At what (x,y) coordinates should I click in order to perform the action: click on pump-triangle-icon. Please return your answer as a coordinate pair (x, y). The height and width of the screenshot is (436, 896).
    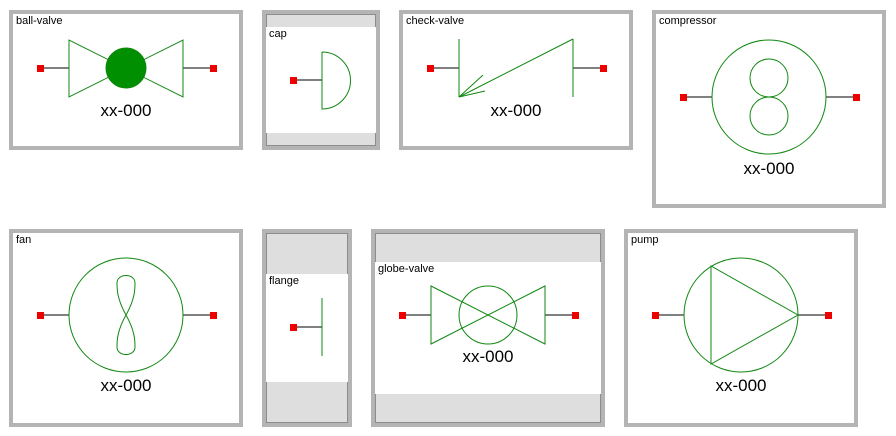
    Looking at the image, I should click on (755, 315).